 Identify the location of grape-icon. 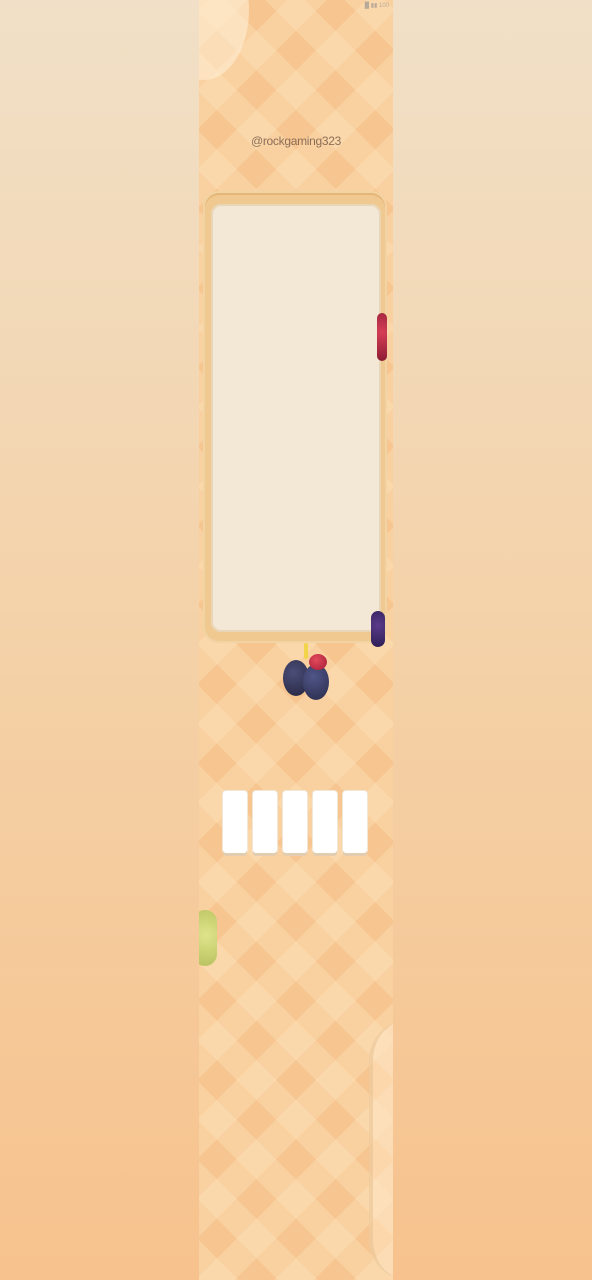
(378, 629).